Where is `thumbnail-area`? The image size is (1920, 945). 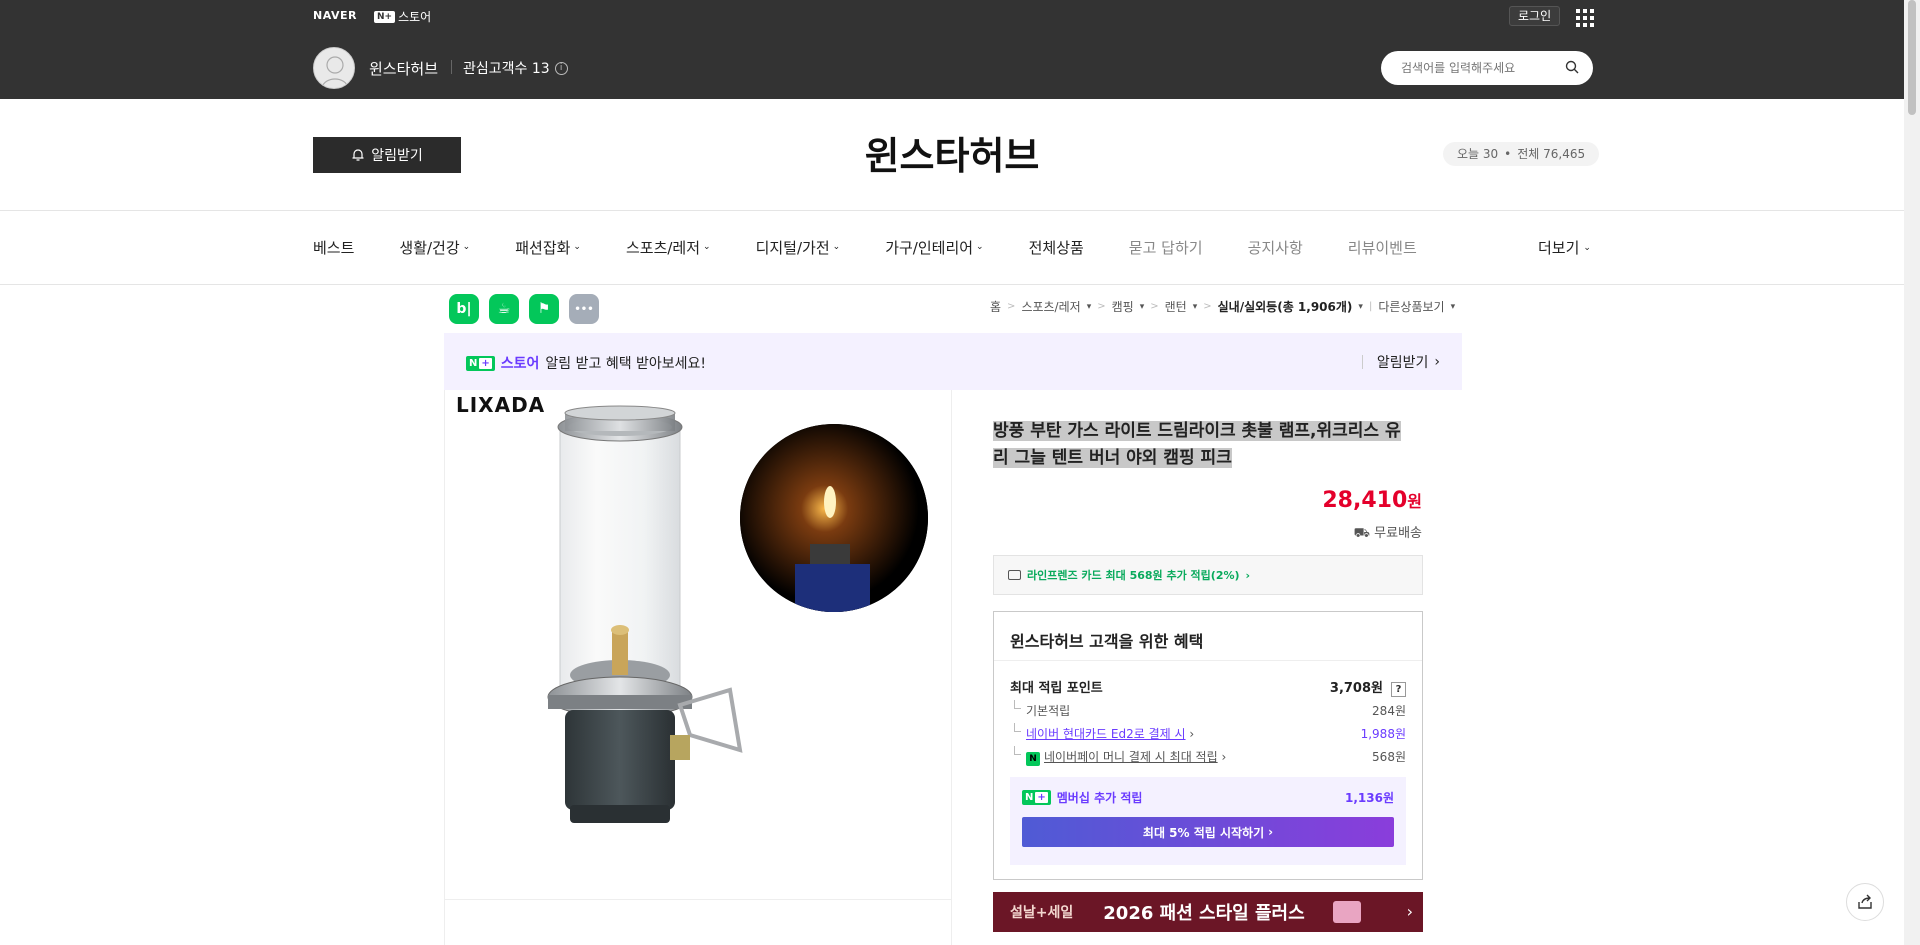
thumbnail-area is located at coordinates (698, 922).